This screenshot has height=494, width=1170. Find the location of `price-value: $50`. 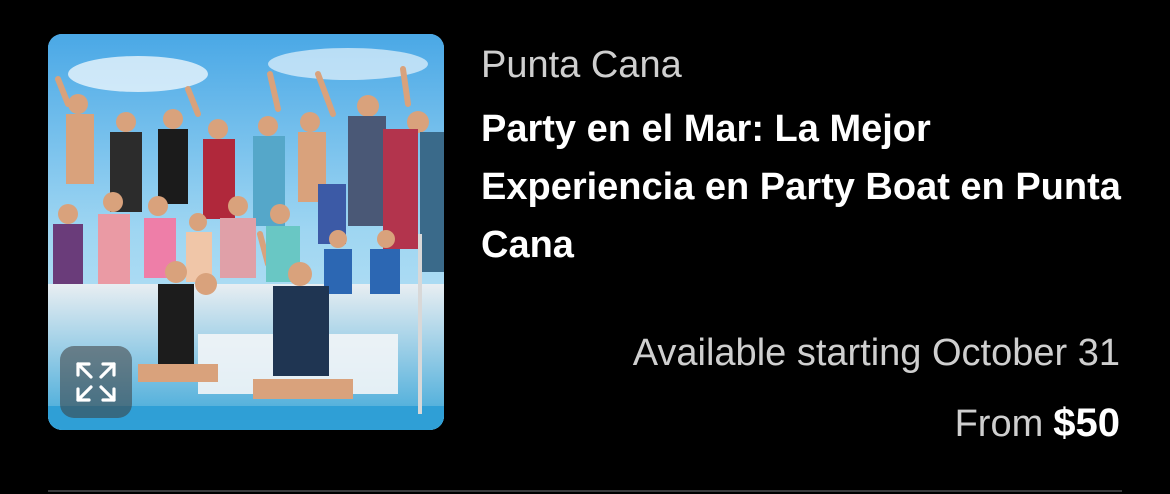

price-value: $50 is located at coordinates (1086, 423).